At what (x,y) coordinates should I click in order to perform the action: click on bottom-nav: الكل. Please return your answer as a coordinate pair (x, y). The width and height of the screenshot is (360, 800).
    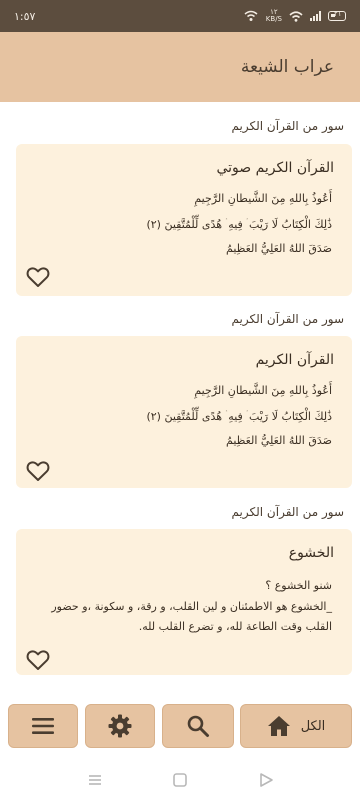
    Looking at the image, I should click on (180, 727).